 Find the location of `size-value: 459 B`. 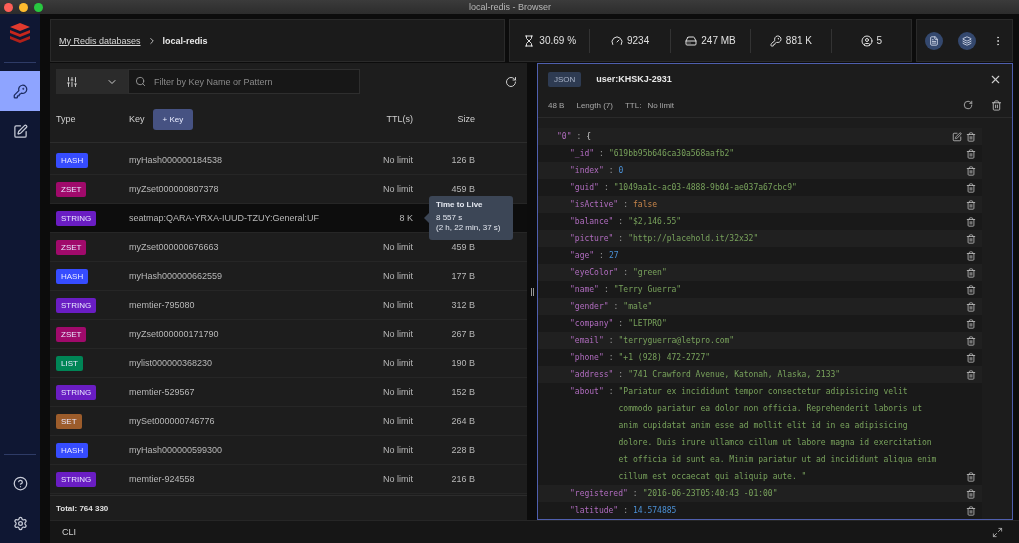

size-value: 459 B is located at coordinates (463, 189).